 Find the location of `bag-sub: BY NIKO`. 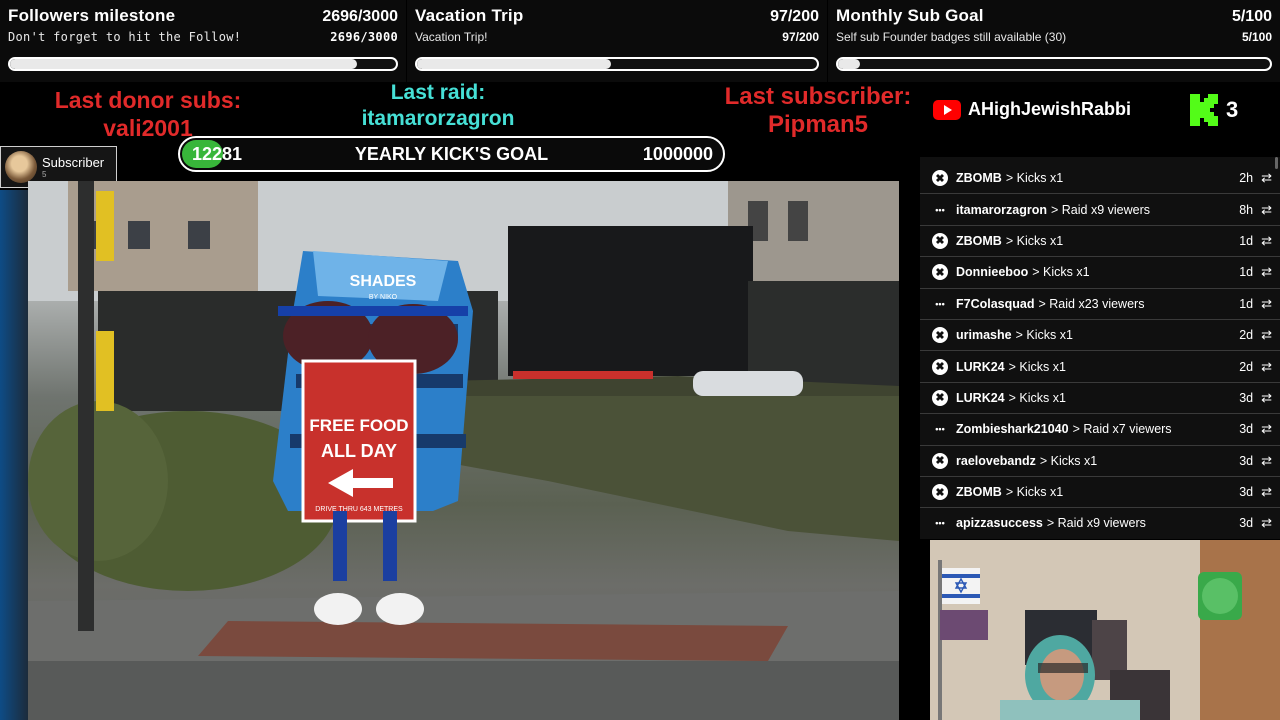

bag-sub: BY NIKO is located at coordinates (383, 297).